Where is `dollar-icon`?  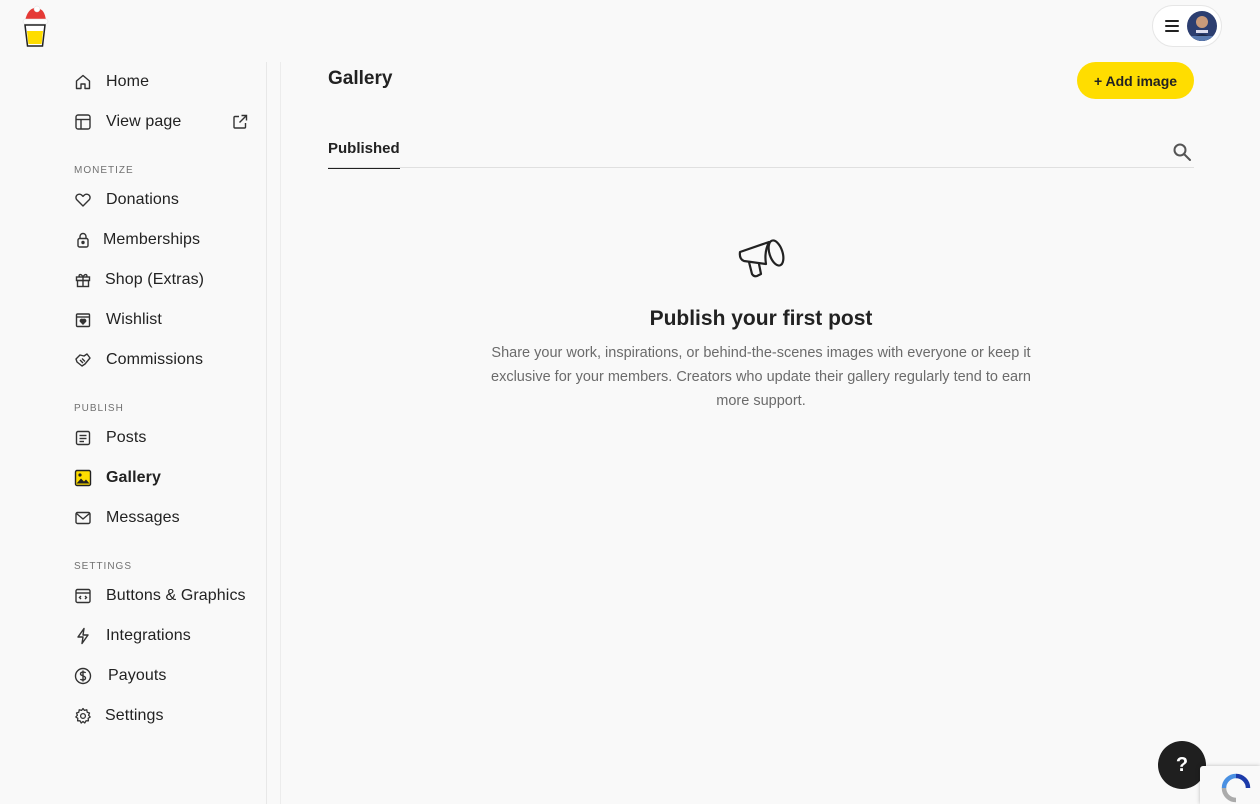 dollar-icon is located at coordinates (83, 676).